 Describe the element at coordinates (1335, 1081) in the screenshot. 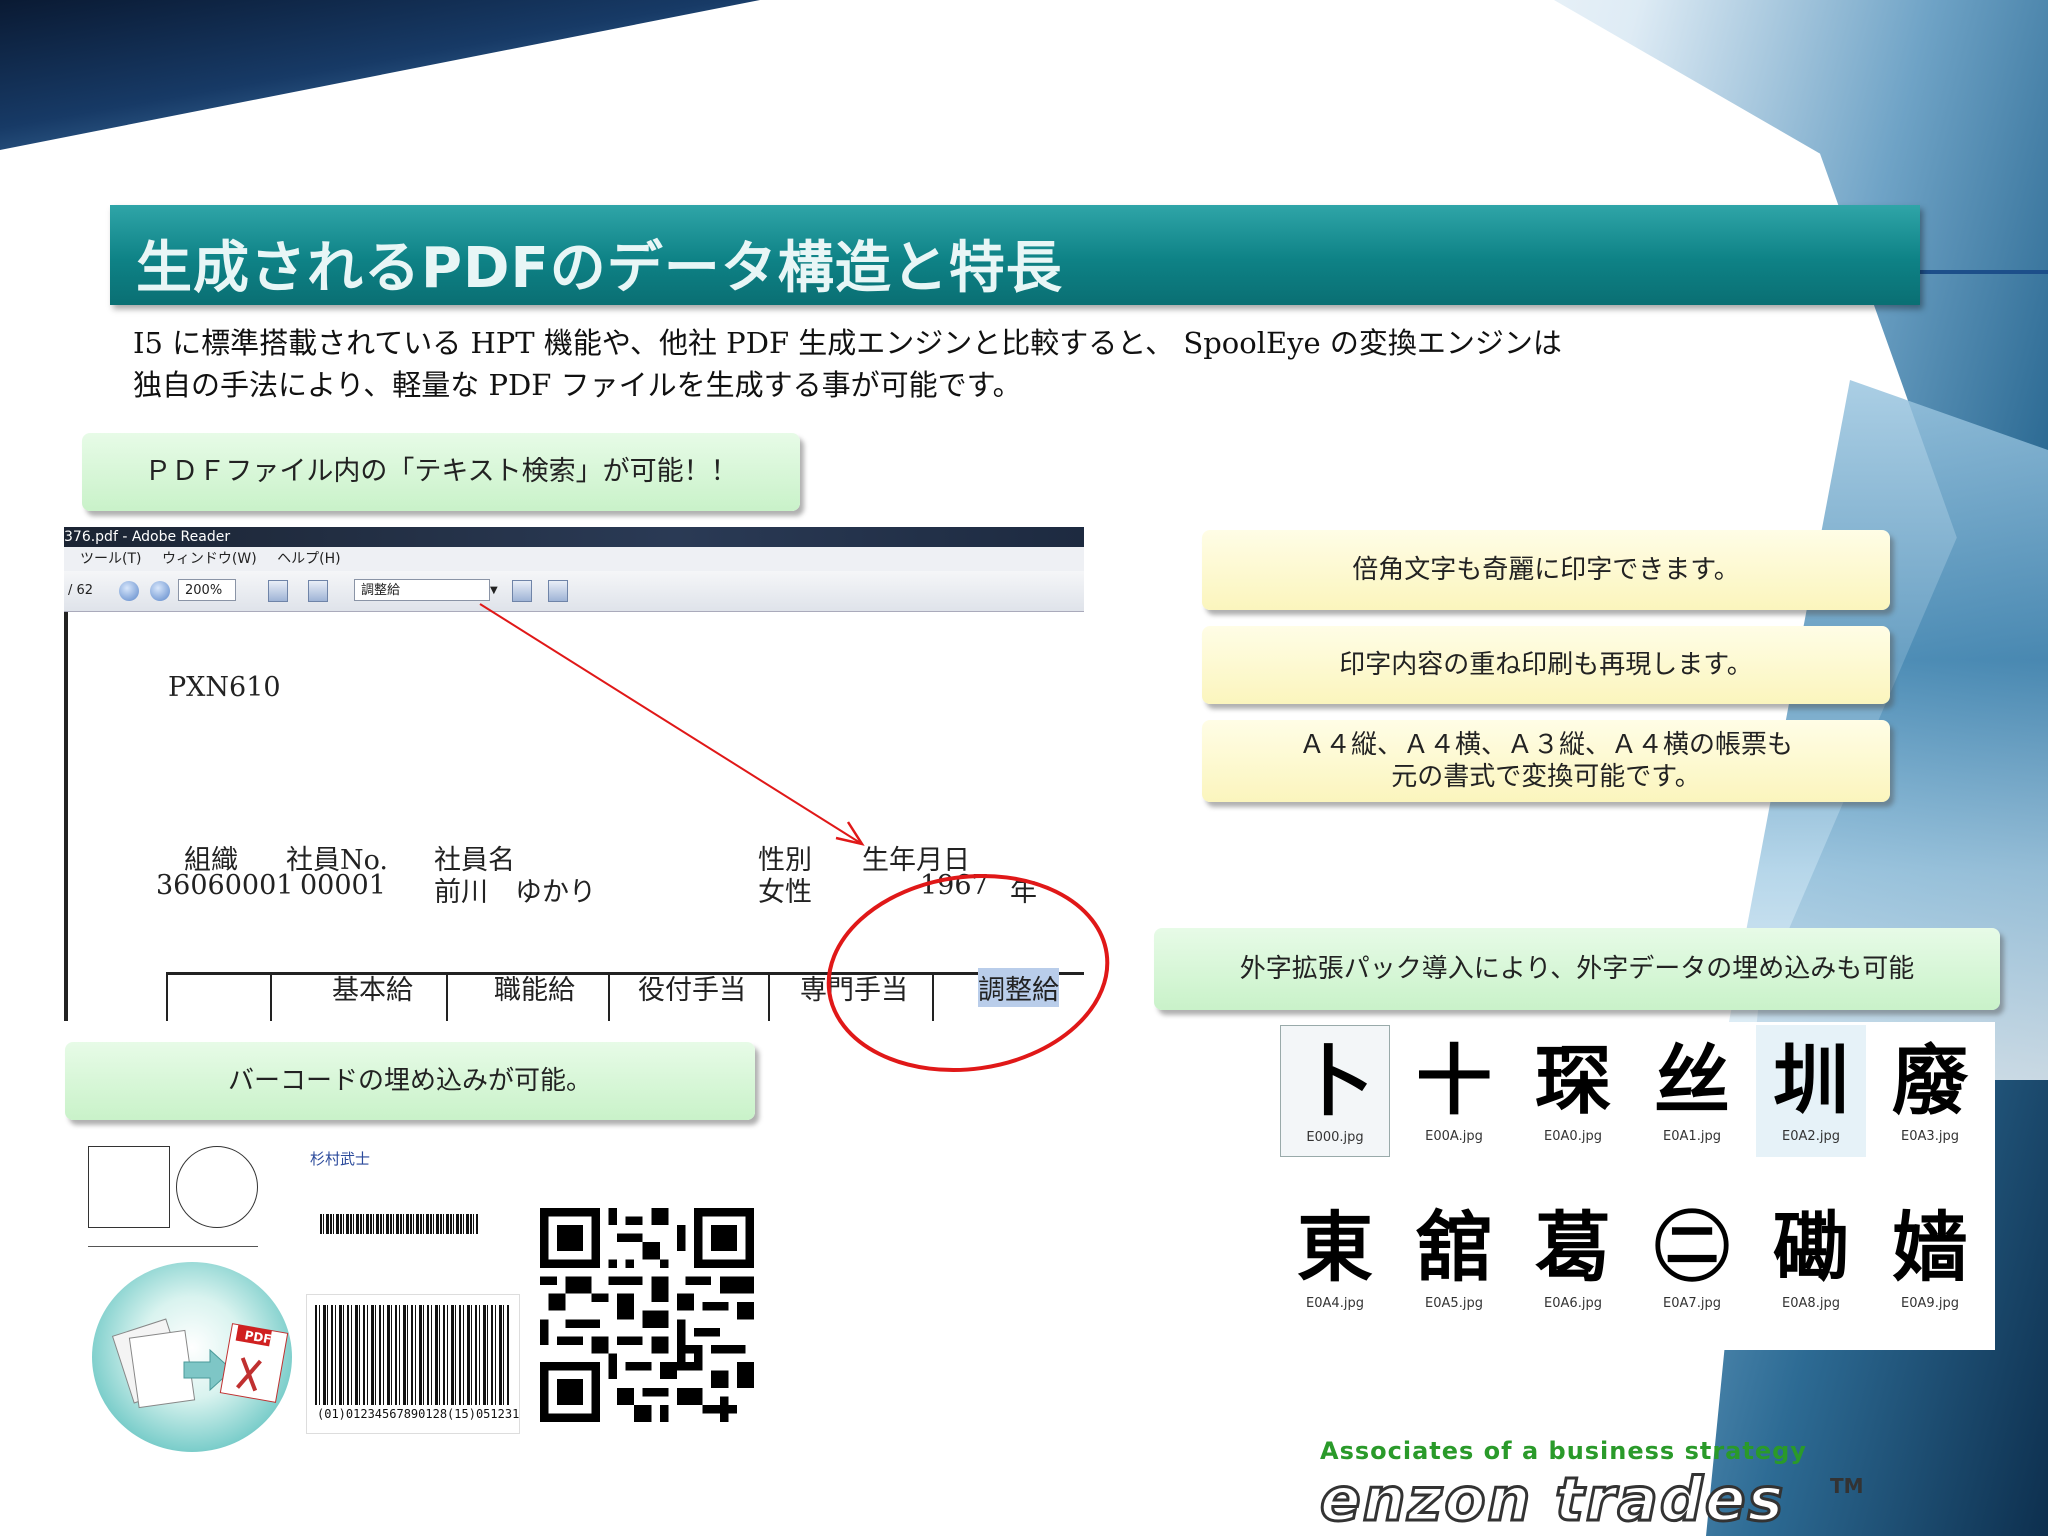

I see `gaiji-glyph: 卜` at that location.